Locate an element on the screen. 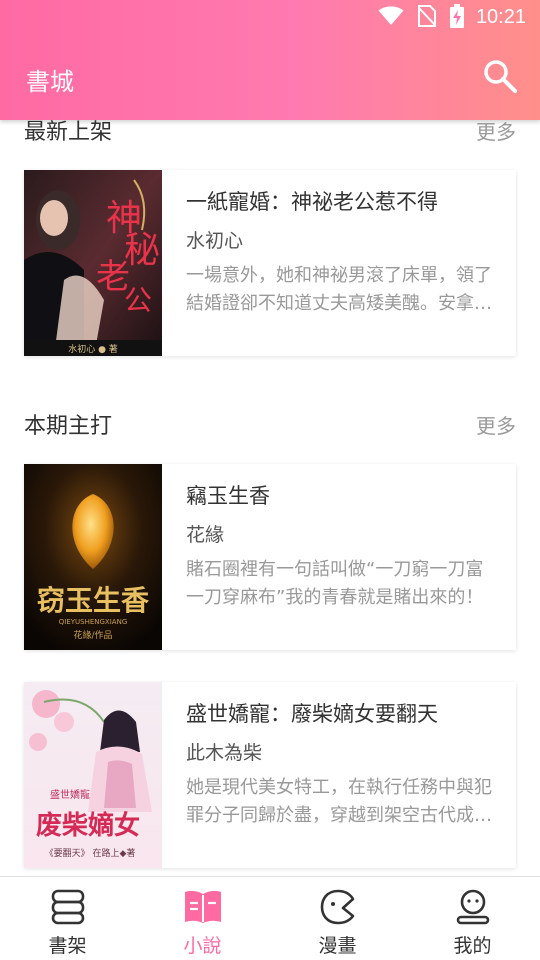 This screenshot has height=960, width=540. book-description: 賭石圈裡有一句話叫做“一刀窮一刀富一刀穿麻布”我的青春就是賭出來的！ is located at coordinates (335, 583).